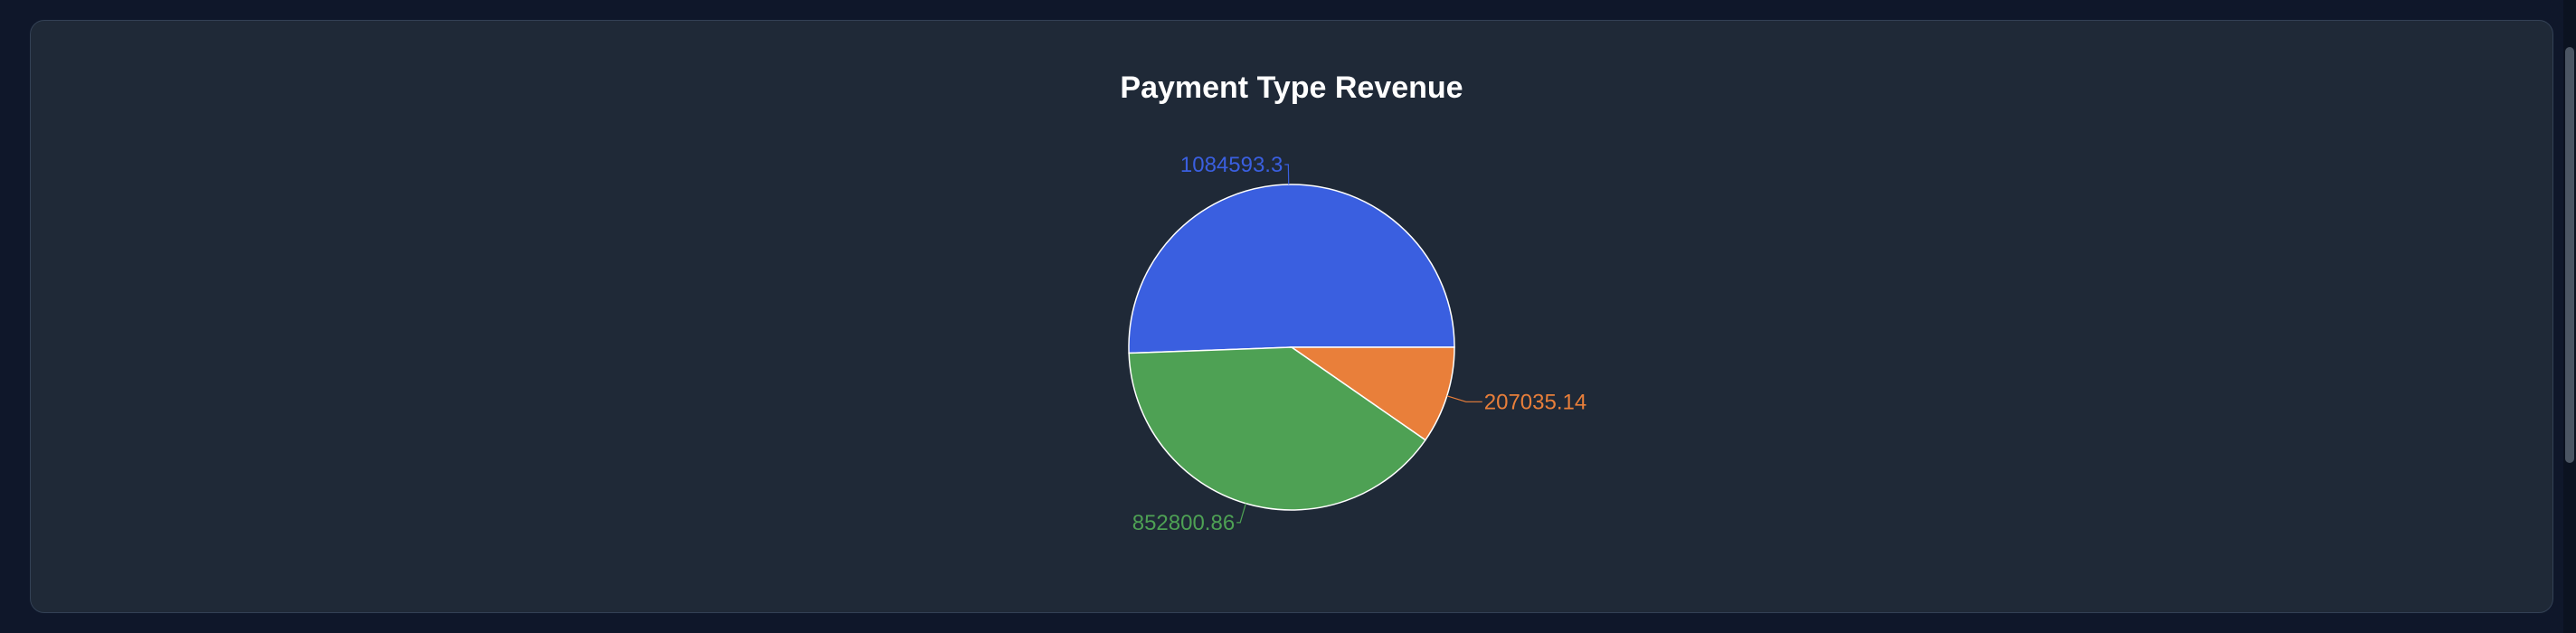 This screenshot has height=633, width=2576. What do you see at coordinates (1535, 402) in the screenshot?
I see `slice-label-1: 207035.14` at bounding box center [1535, 402].